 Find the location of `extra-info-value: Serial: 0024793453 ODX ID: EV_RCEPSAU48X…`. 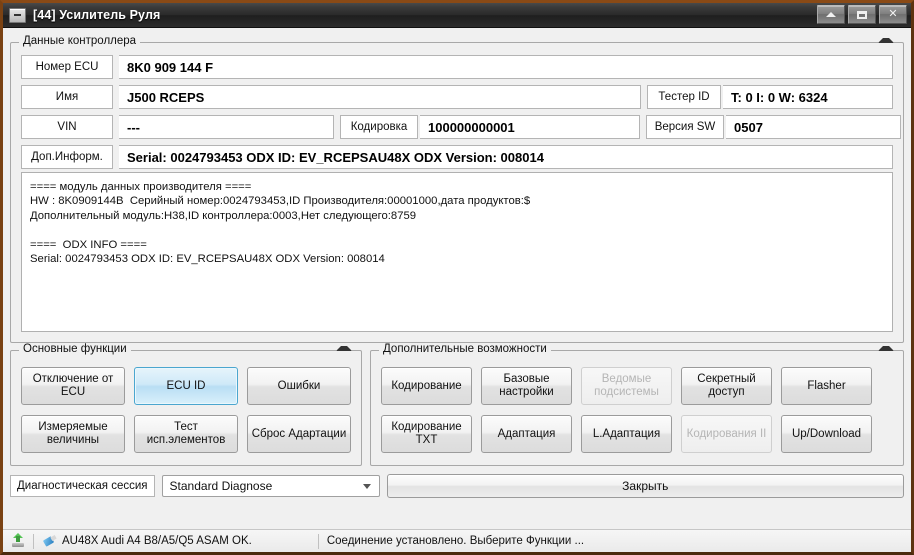

extra-info-value: Serial: 0024793453 ODX ID: EV_RCEPSAU48X… is located at coordinates (506, 157).